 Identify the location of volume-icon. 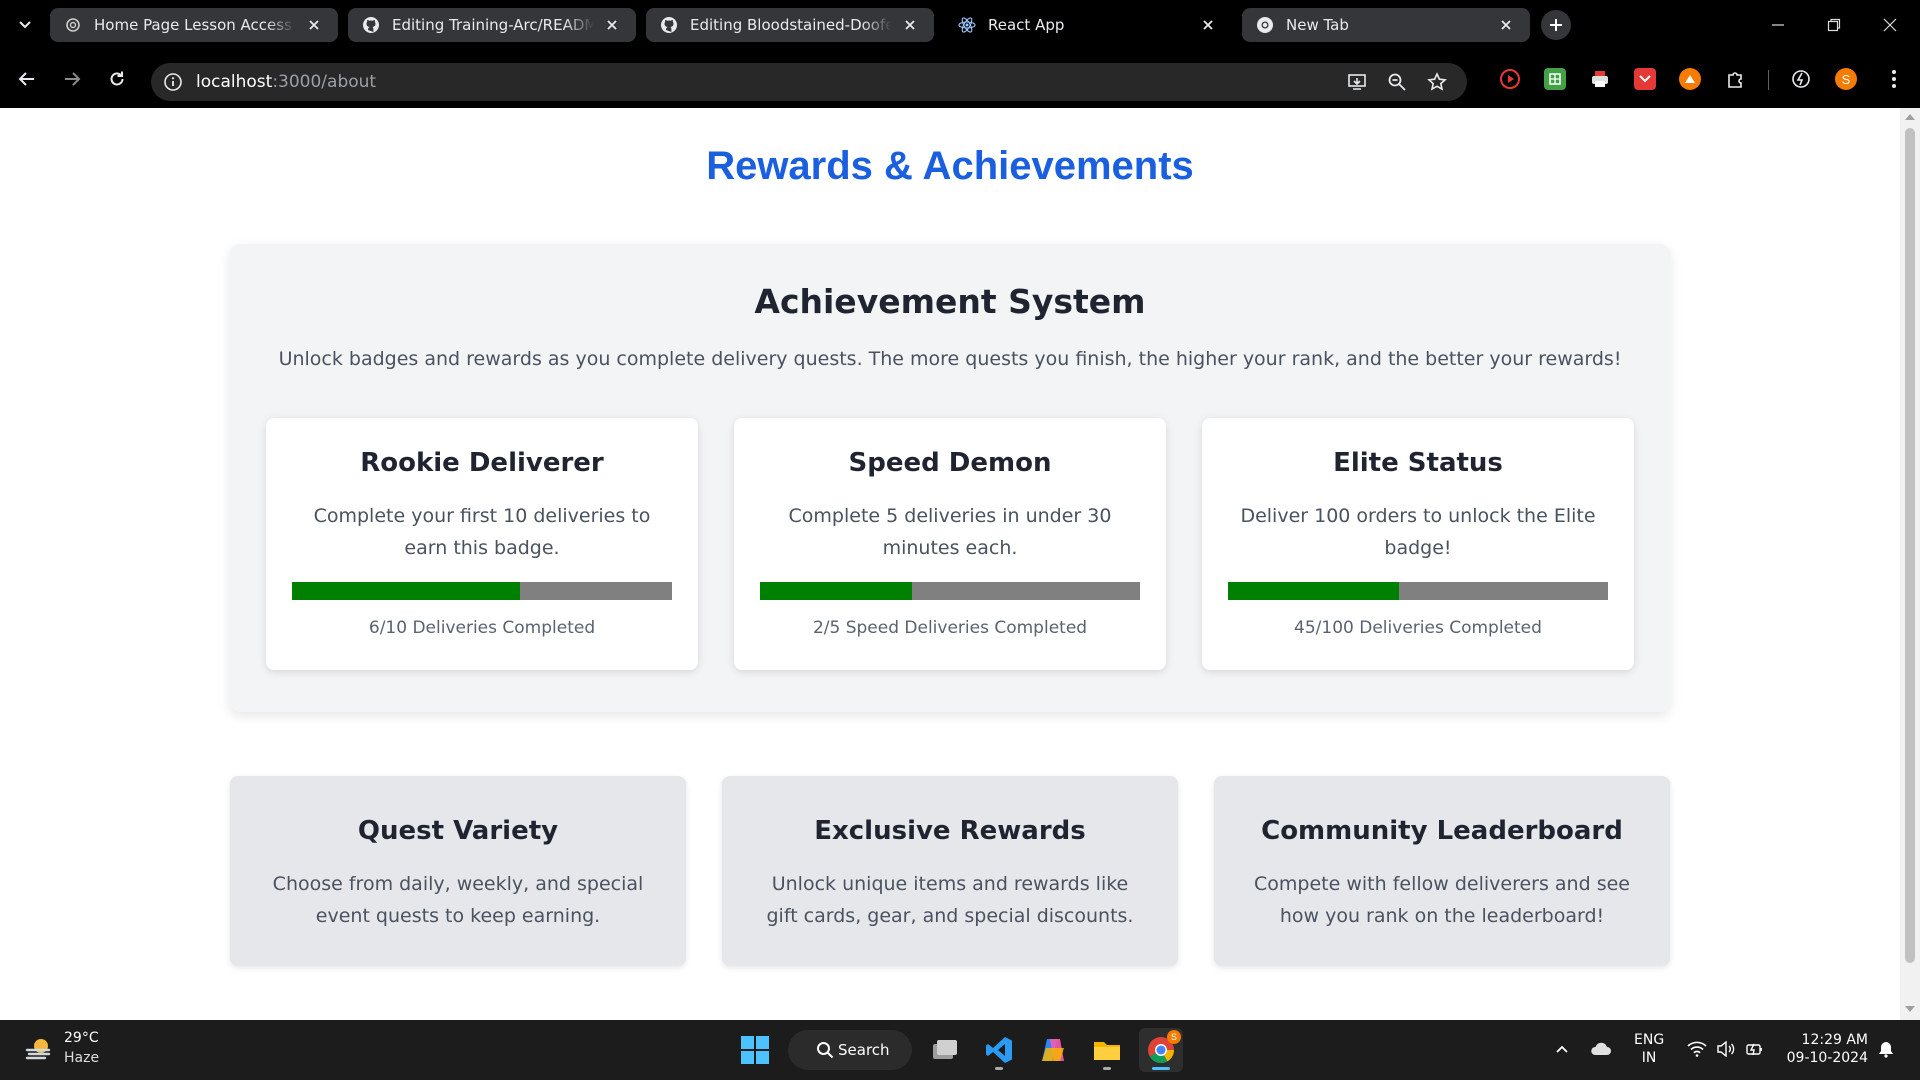
(1726, 1049).